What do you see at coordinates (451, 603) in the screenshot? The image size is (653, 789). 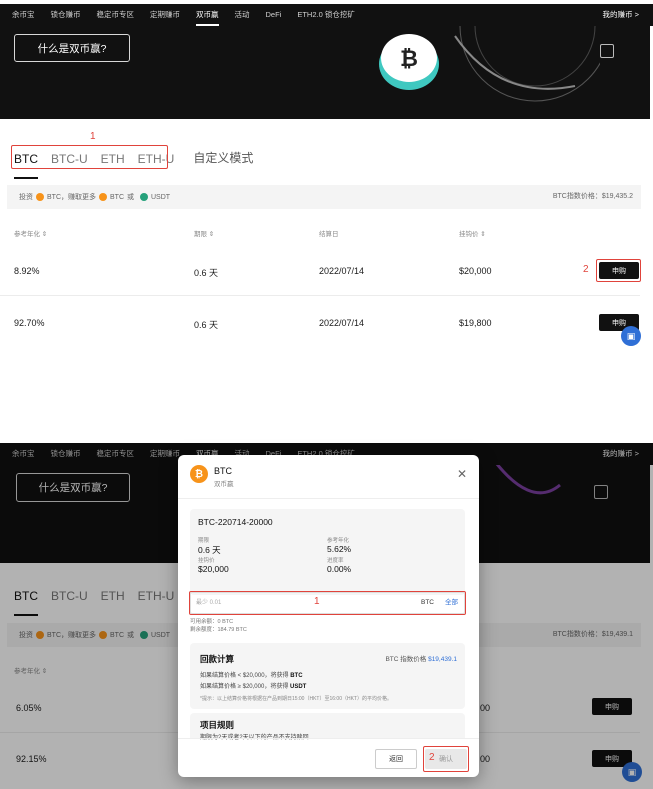 I see `all-button: 全部` at bounding box center [451, 603].